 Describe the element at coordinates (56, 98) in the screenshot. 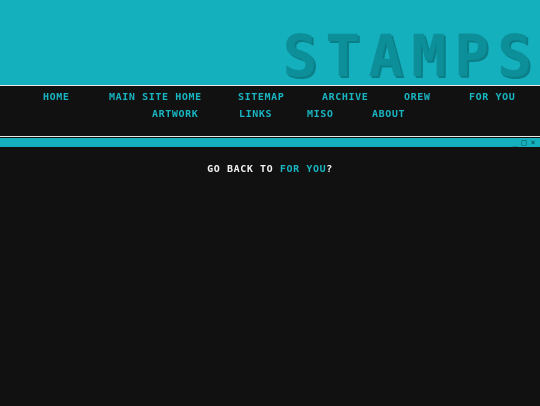

I see `nav-link-home: HOME` at that location.